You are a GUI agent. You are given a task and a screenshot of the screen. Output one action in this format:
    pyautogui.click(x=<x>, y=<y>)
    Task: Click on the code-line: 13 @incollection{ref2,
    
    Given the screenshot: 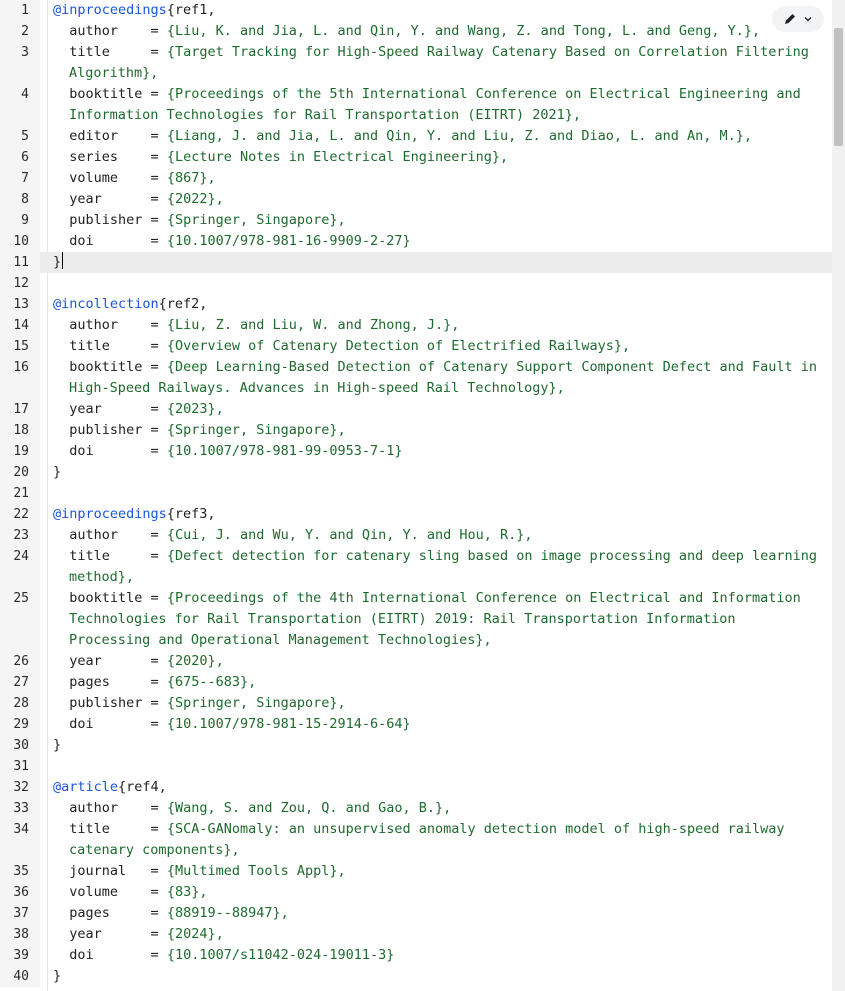 What is the action you would take?
    pyautogui.click(x=416, y=304)
    